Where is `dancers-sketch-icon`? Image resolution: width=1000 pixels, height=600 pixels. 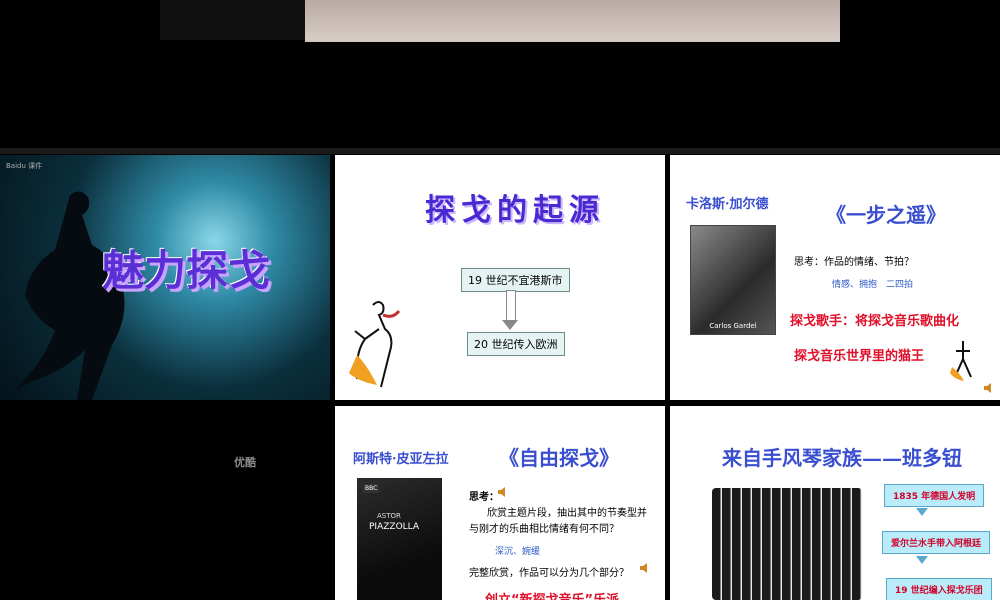
dancers-sketch-icon is located at coordinates (375, 344).